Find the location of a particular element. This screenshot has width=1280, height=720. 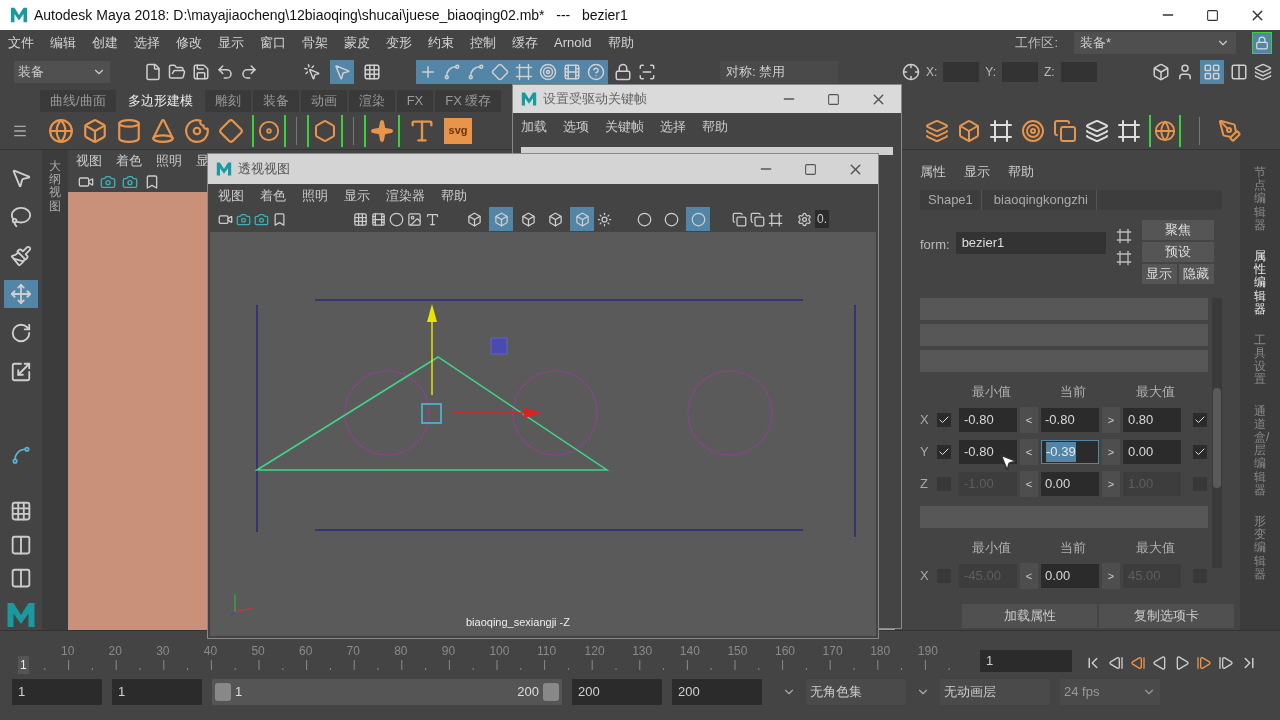

grid-icon is located at coordinates (360, 219).